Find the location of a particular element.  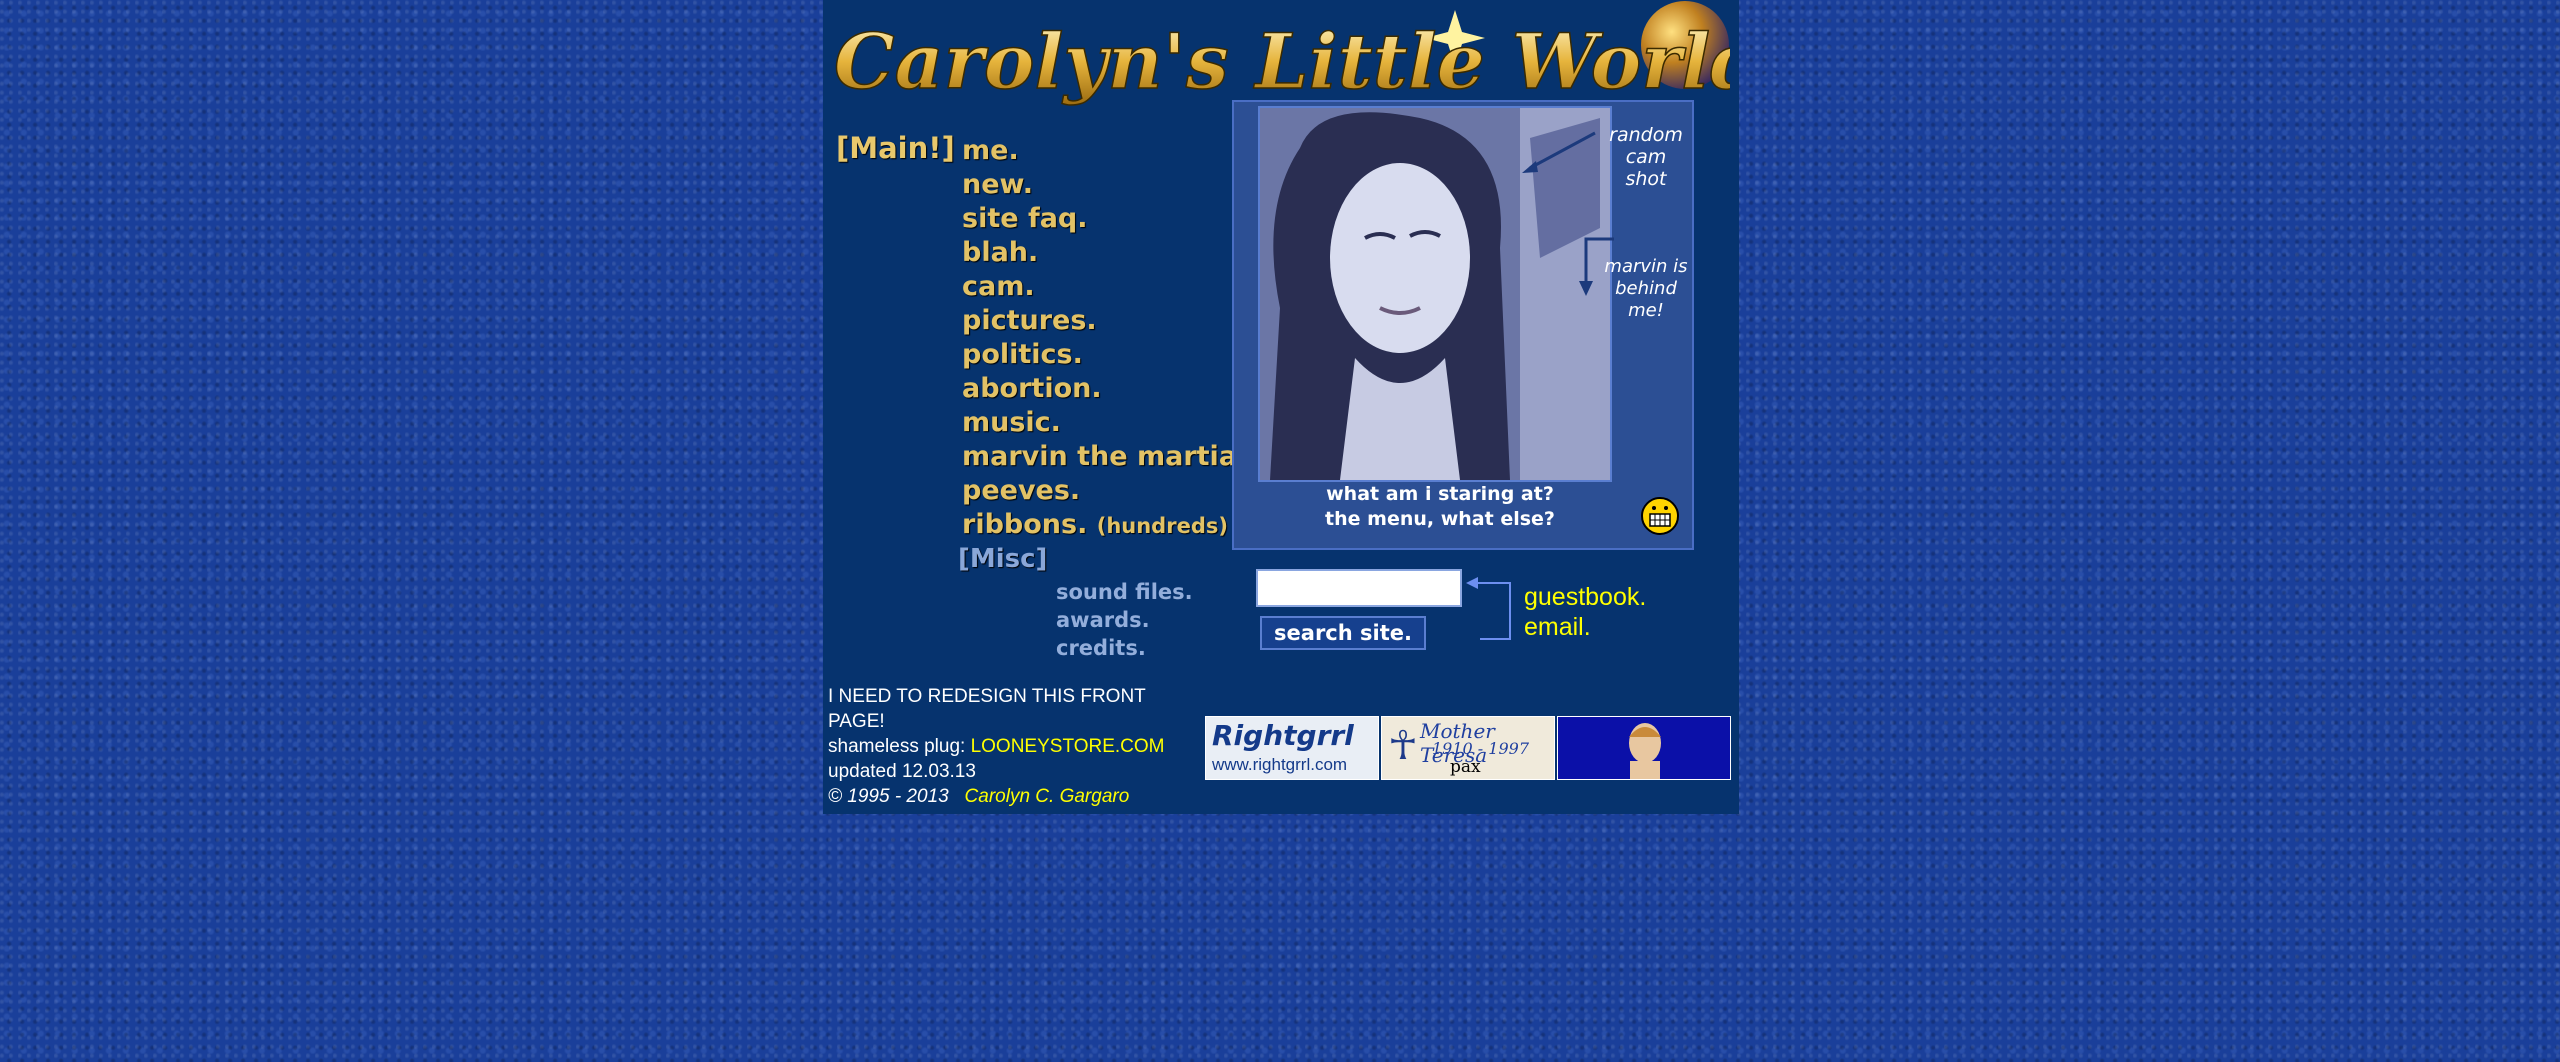

misc-menu: sound files. awards. credits. is located at coordinates (1124, 620).